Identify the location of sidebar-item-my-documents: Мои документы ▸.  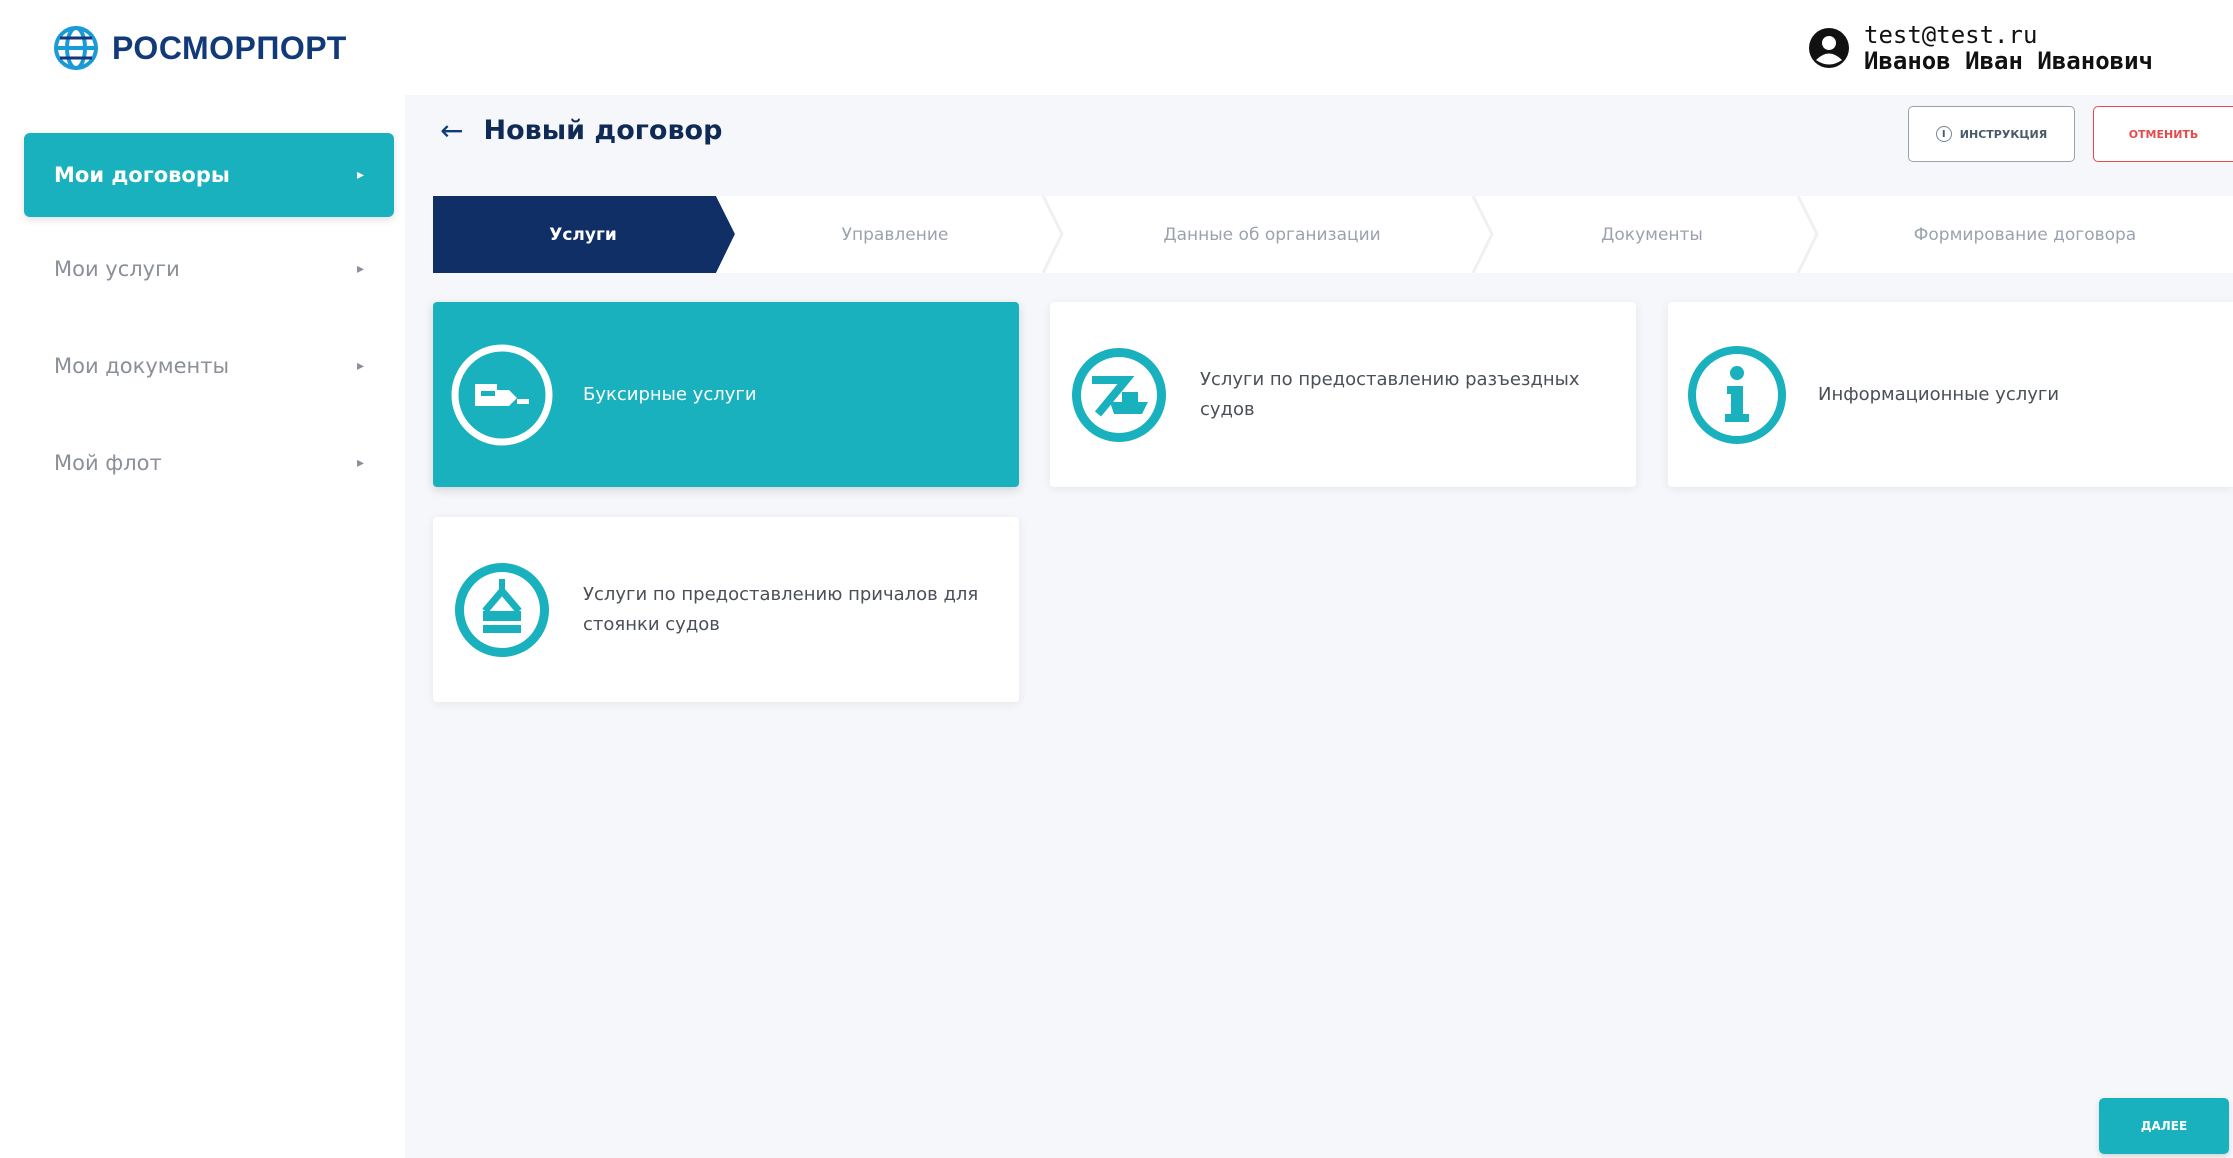
(209, 366).